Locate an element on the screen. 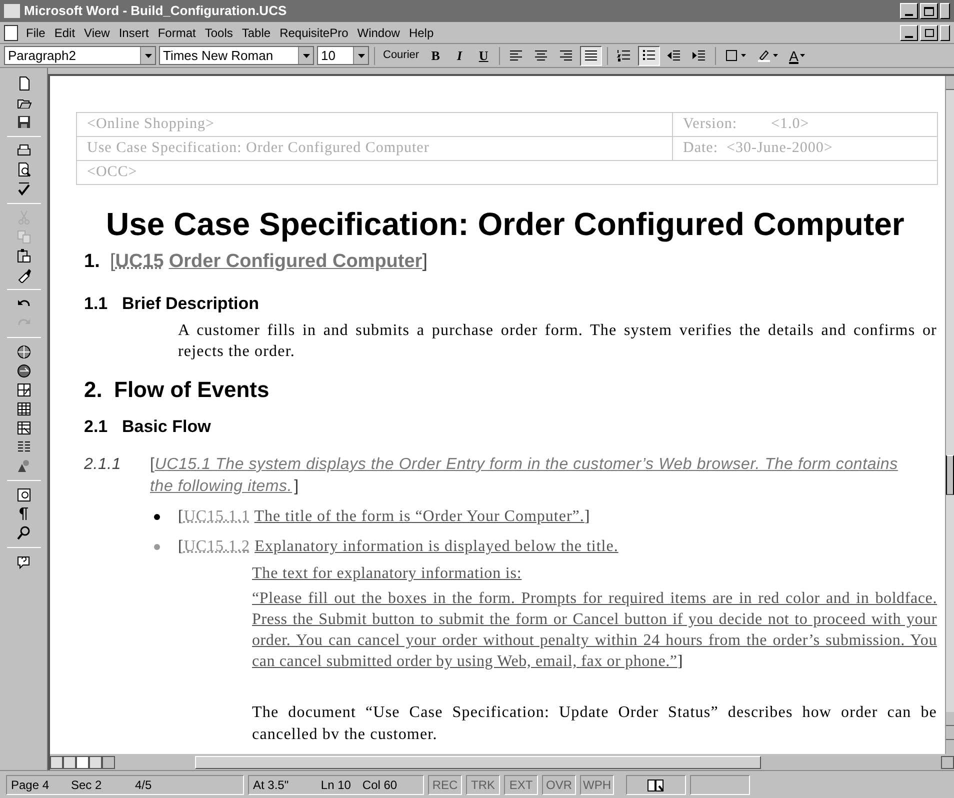  spreadsheet-icon is located at coordinates (24, 428).